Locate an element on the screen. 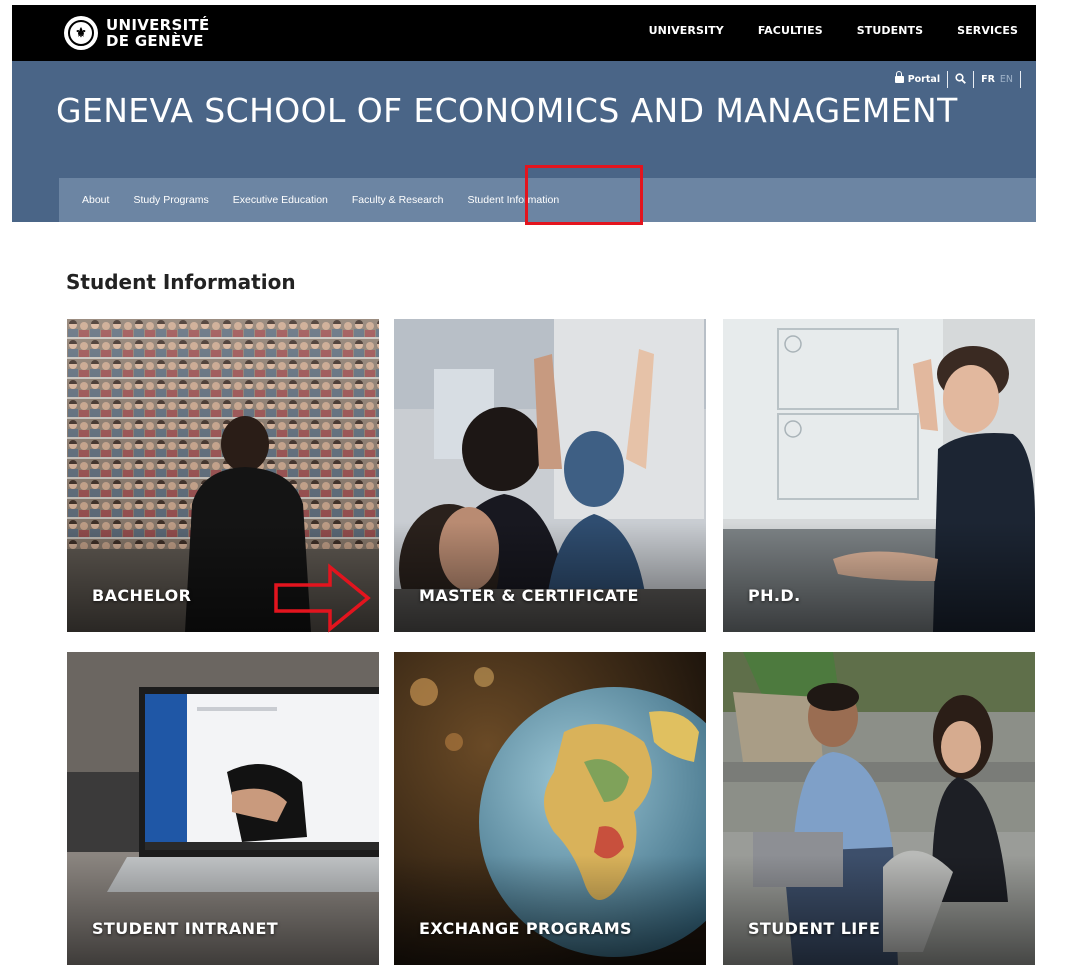  lock-icon is located at coordinates (899, 77).